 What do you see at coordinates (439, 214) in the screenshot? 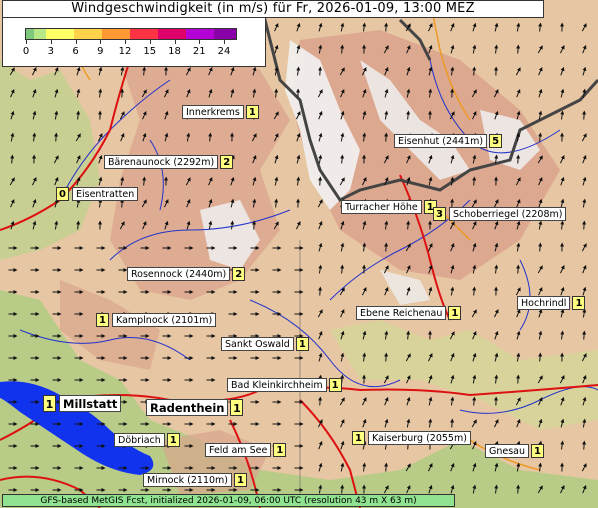
I see `wind-speed-value: 3` at bounding box center [439, 214].